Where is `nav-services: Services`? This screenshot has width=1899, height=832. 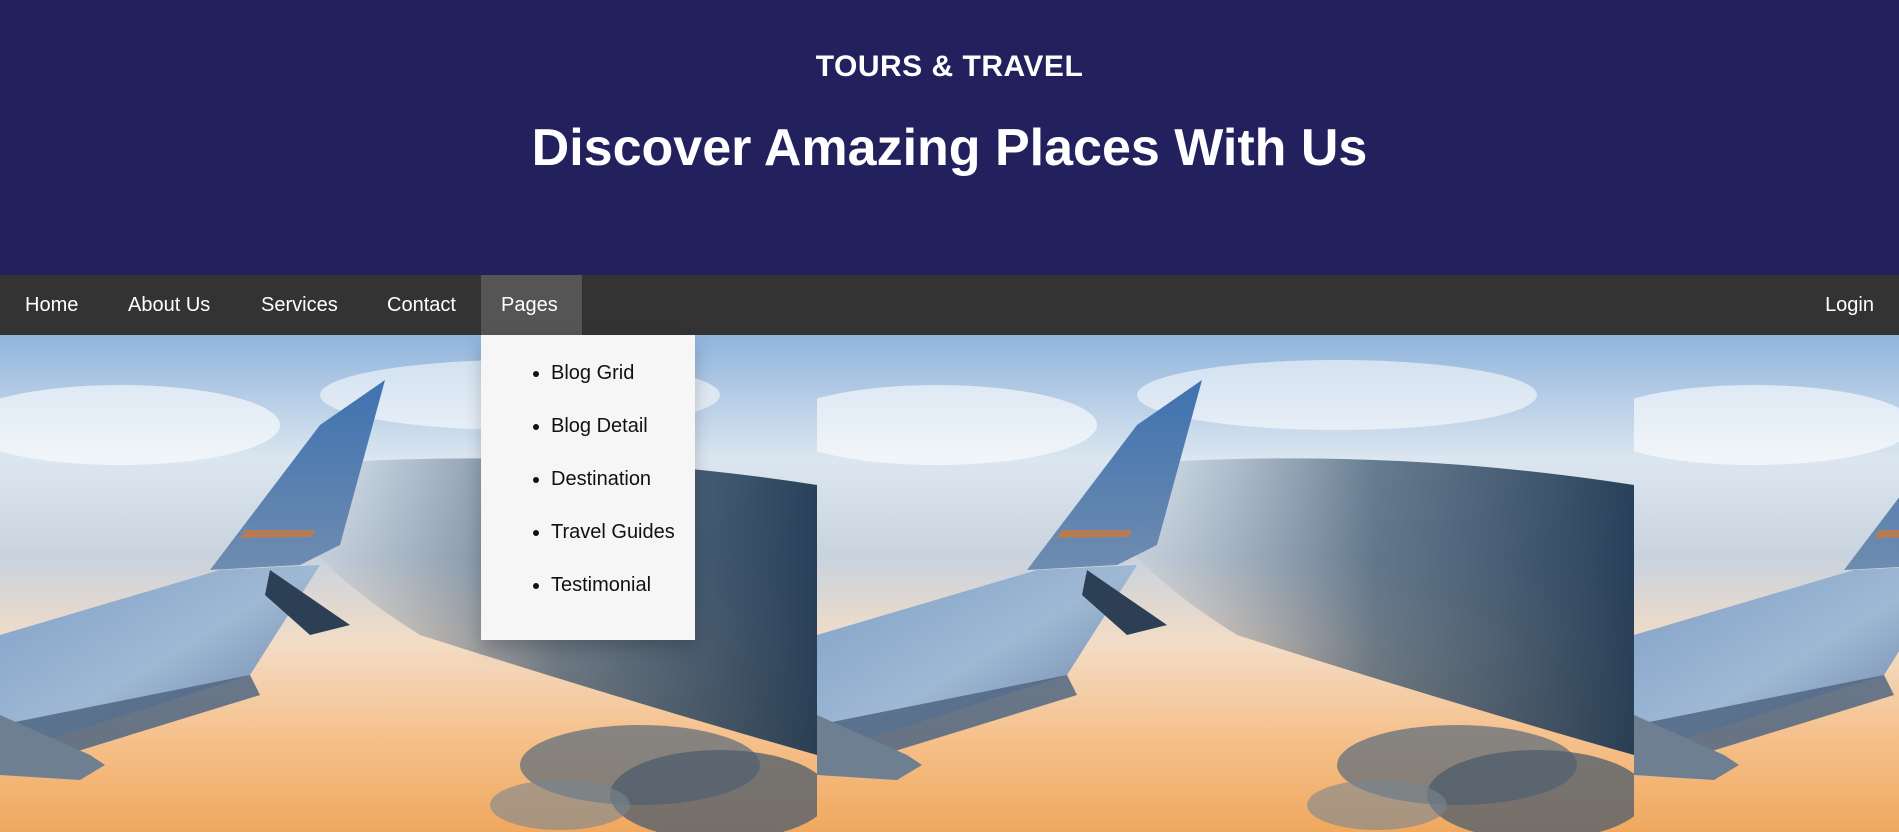
nav-services: Services is located at coordinates (299, 305).